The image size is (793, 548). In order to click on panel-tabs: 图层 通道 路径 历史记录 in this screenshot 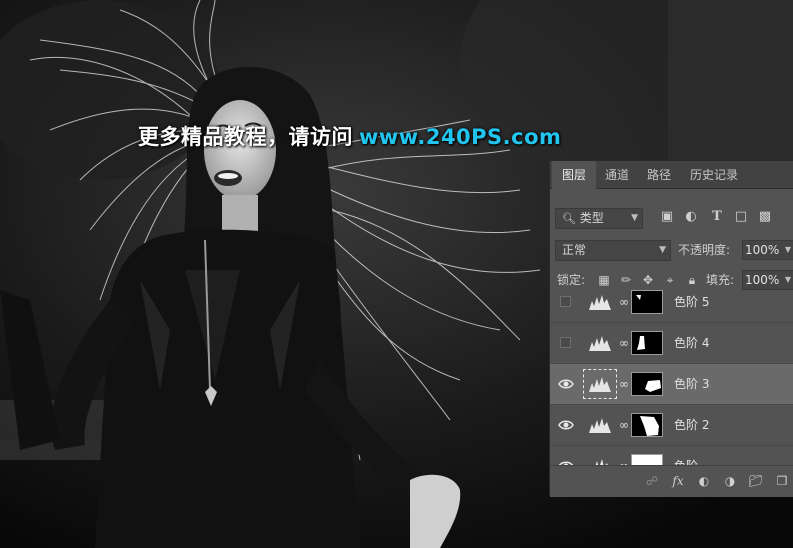, I will do `click(671, 175)`.